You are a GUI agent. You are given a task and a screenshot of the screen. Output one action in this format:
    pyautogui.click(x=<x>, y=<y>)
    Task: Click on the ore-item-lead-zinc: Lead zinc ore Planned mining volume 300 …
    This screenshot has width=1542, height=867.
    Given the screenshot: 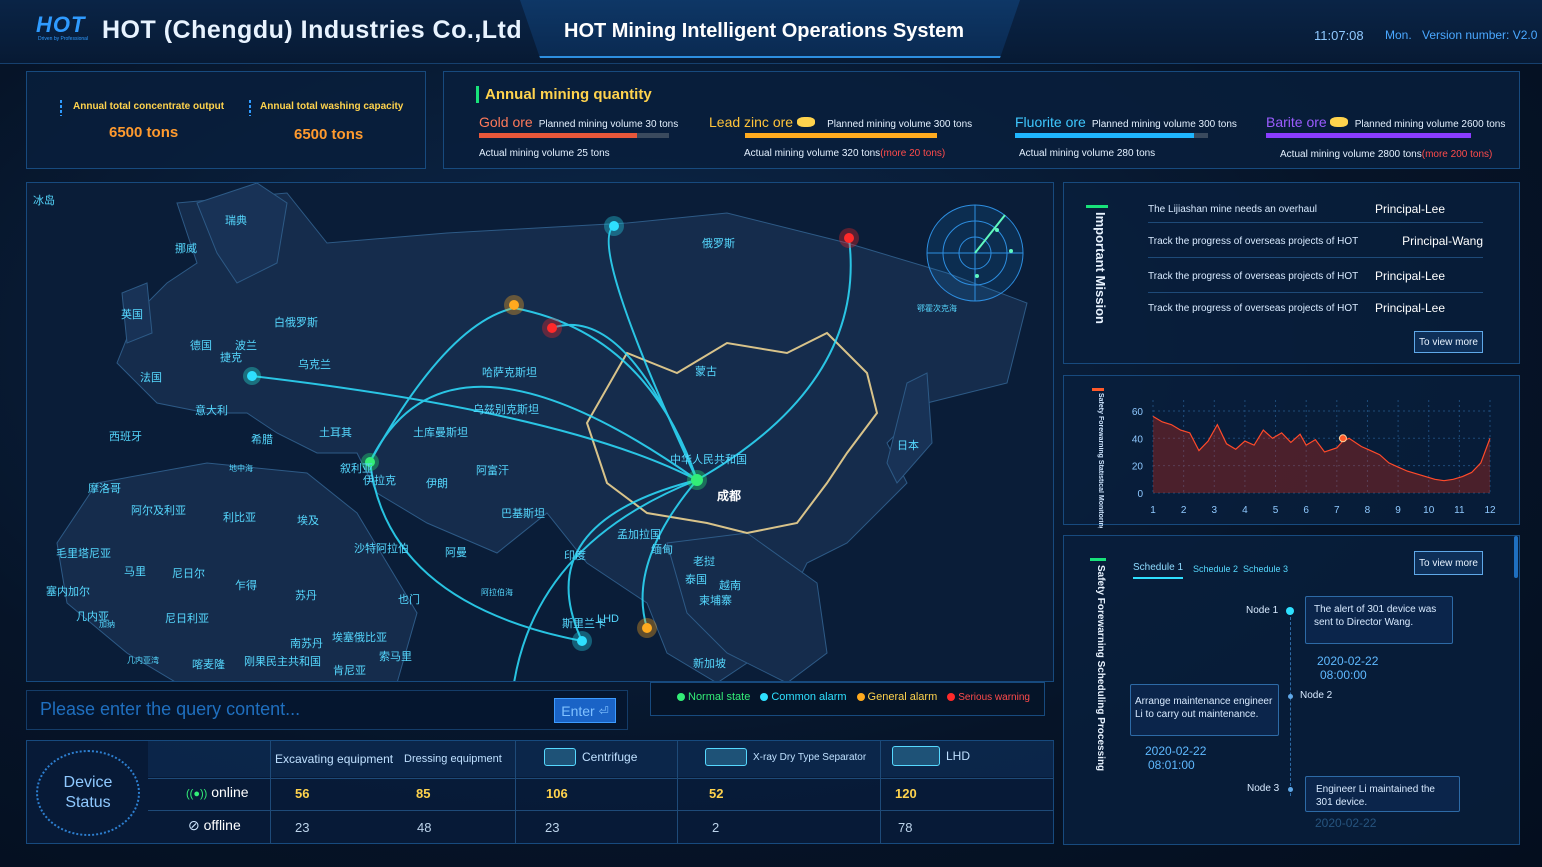 What is the action you would take?
    pyautogui.click(x=849, y=136)
    